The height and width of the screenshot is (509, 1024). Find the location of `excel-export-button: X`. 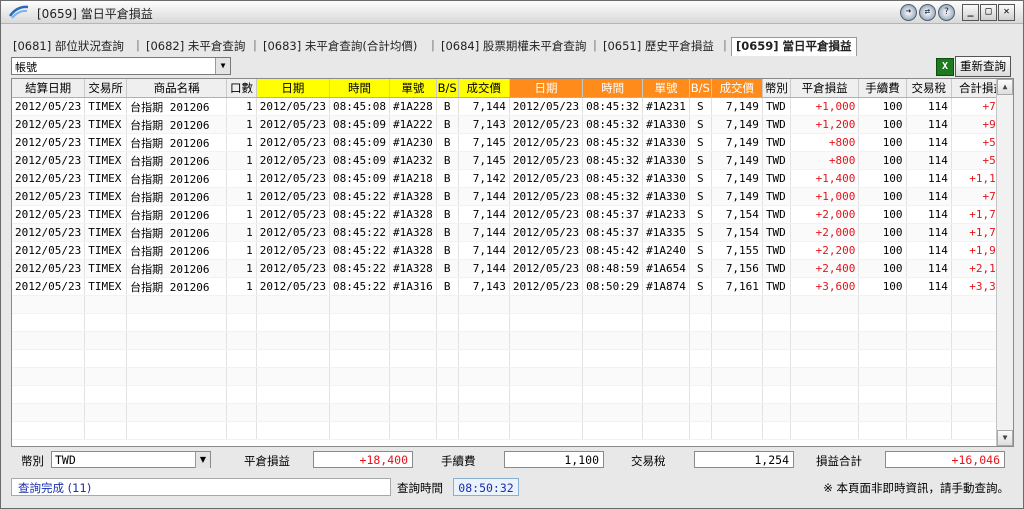

excel-export-button: X is located at coordinates (945, 67).